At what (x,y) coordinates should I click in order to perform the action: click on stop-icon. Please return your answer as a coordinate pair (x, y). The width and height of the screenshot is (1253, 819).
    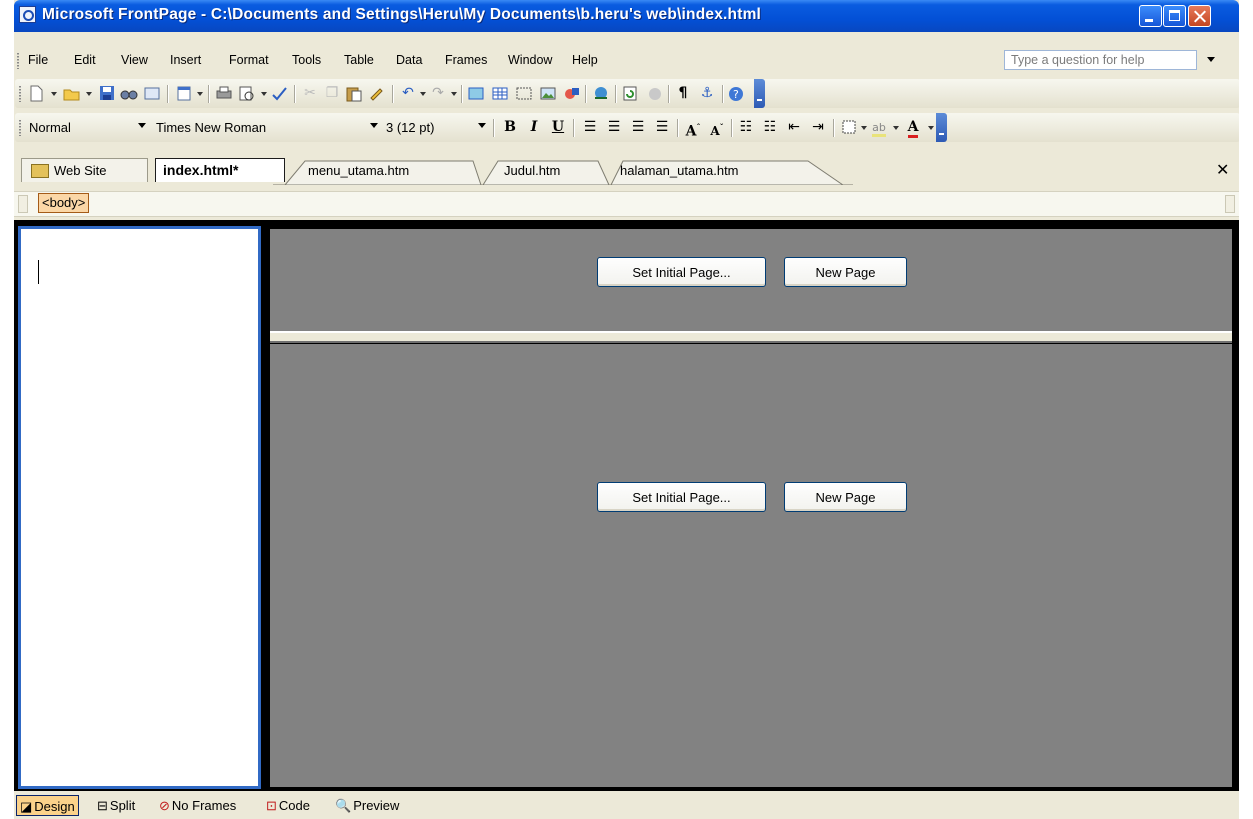
    Looking at the image, I should click on (655, 93).